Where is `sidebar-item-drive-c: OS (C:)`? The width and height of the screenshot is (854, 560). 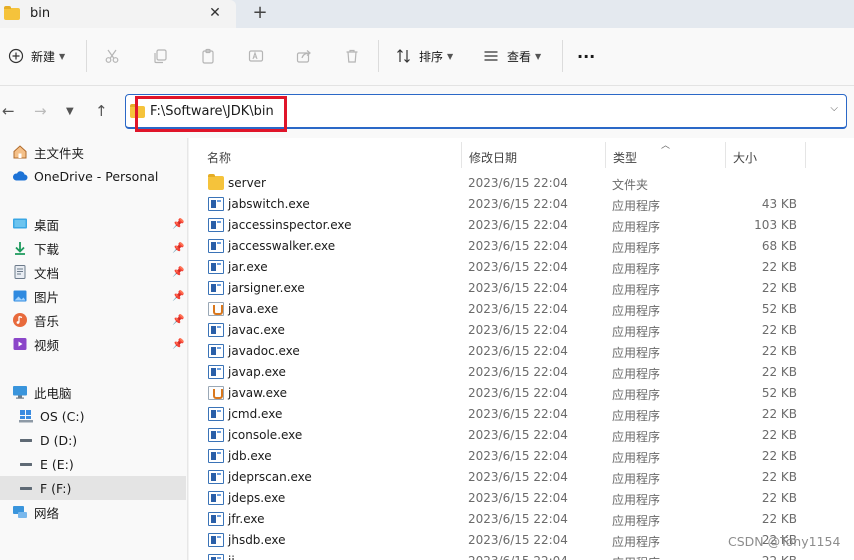
sidebar-item-drive-c: OS (C:) is located at coordinates (93, 416).